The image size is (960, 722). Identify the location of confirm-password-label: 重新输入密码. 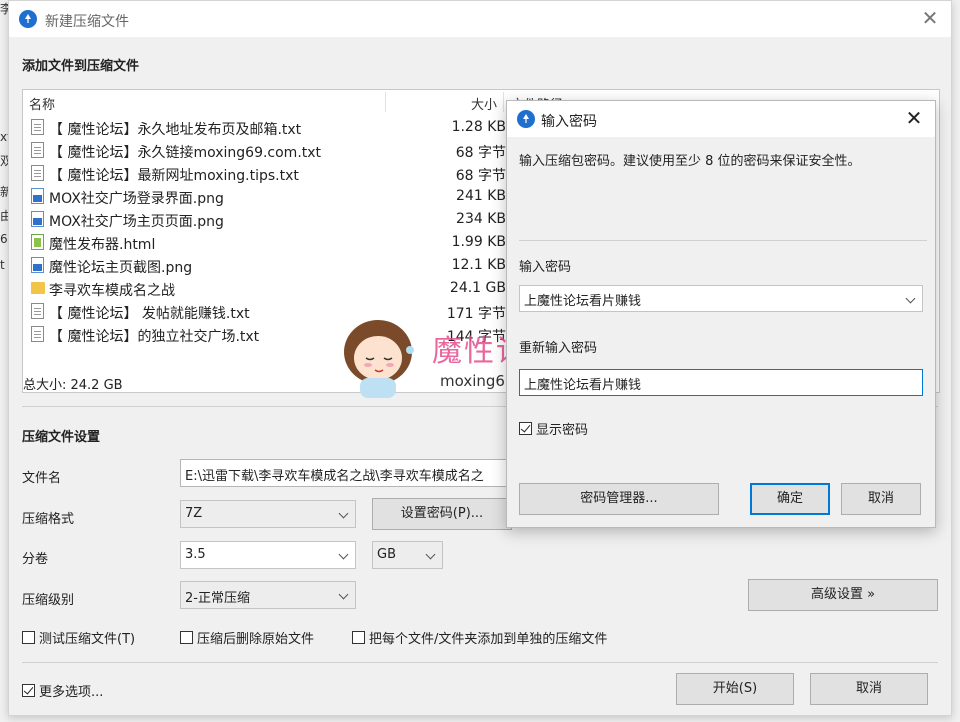
(558, 348).